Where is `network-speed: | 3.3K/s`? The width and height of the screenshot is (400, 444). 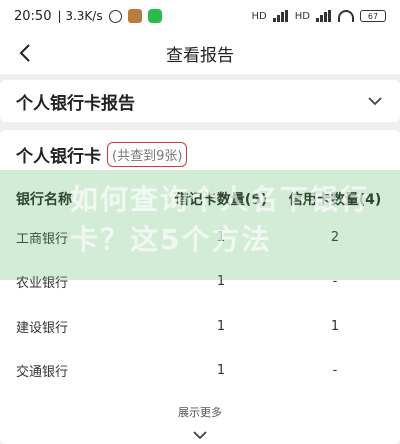 network-speed: | 3.3K/s is located at coordinates (80, 16).